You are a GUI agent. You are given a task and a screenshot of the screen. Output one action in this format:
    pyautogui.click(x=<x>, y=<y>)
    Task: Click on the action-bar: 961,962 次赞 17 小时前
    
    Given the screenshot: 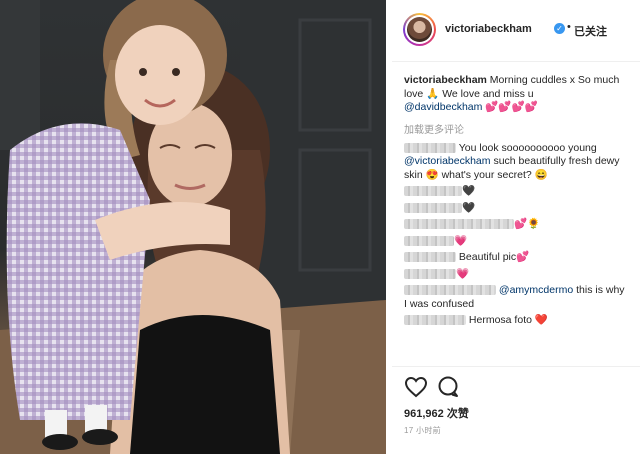 What is the action you would take?
    pyautogui.click(x=516, y=410)
    